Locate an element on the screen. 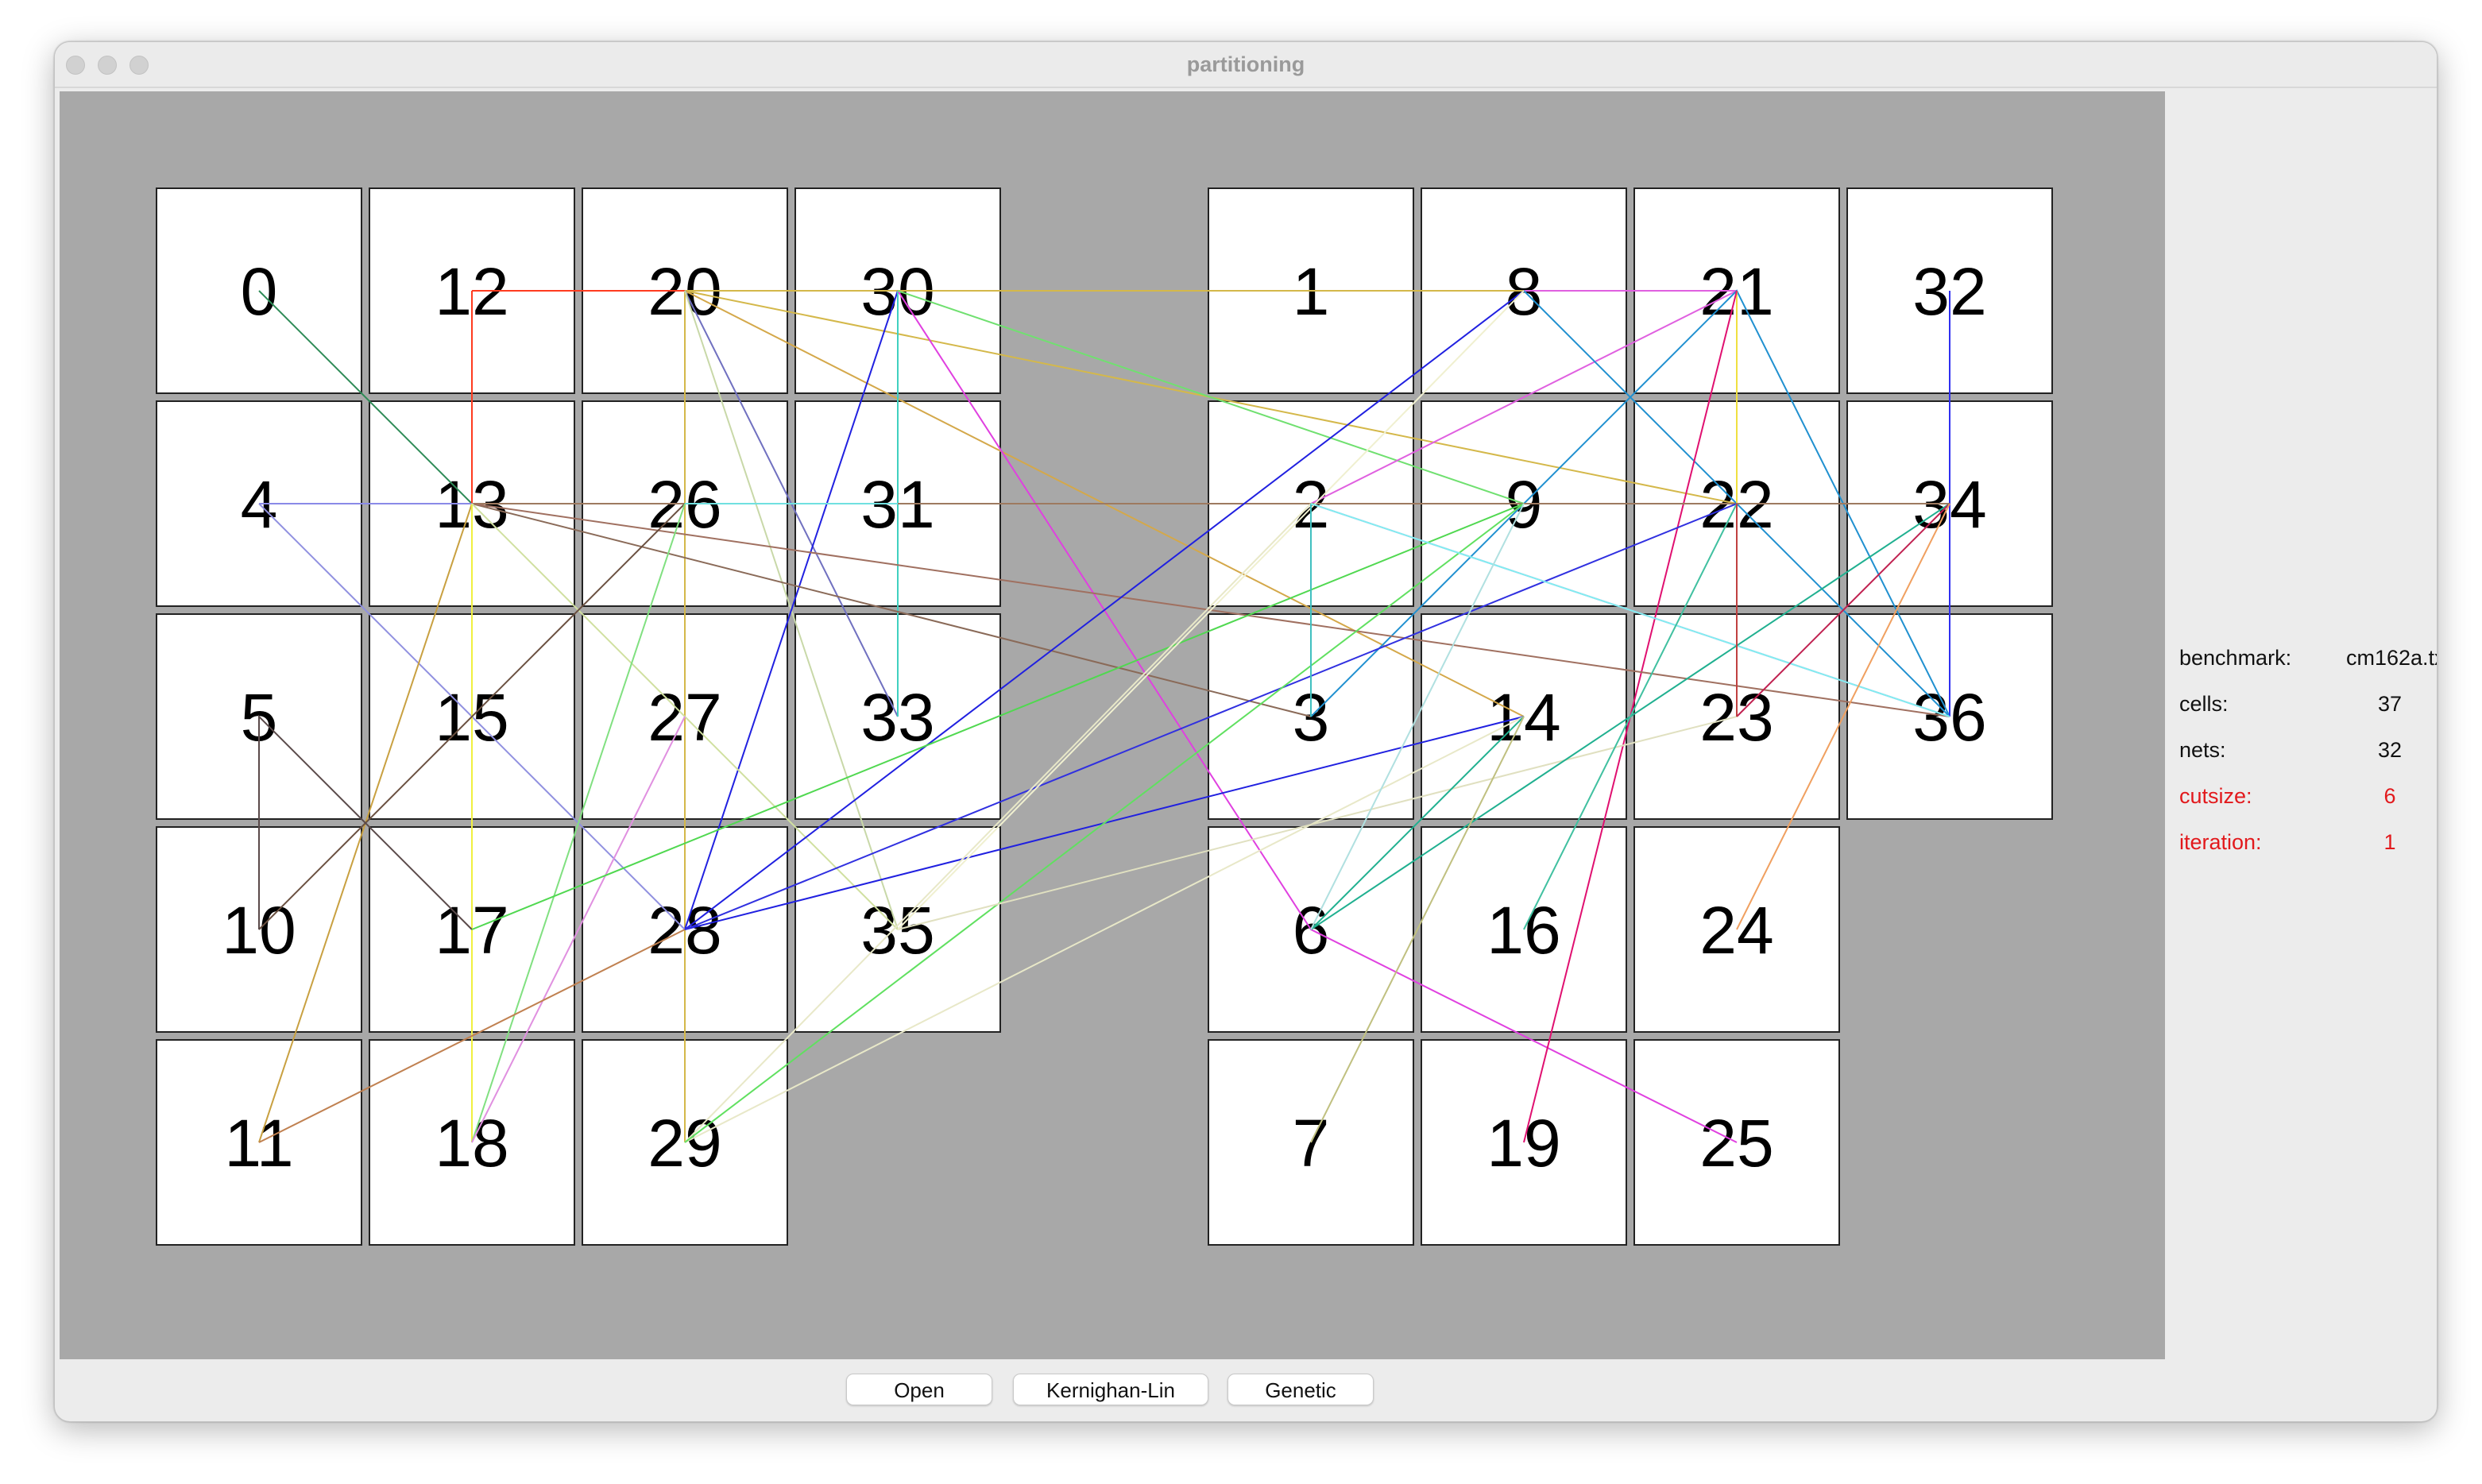 This screenshot has height=1484, width=2482. open-button: Open is located at coordinates (919, 1389).